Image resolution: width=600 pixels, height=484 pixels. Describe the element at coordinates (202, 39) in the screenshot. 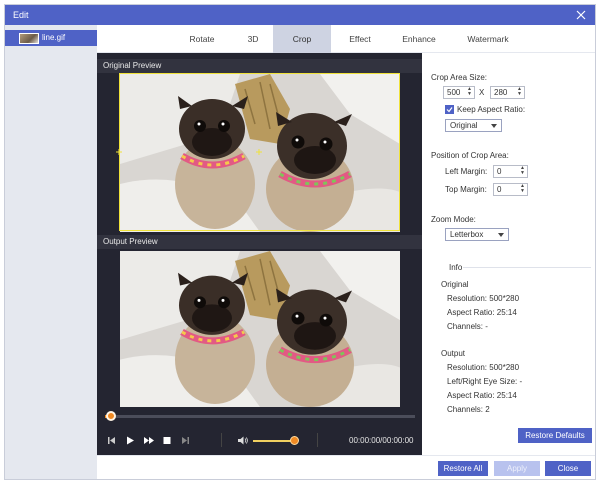

I see `tab-rotate: Rotate` at that location.